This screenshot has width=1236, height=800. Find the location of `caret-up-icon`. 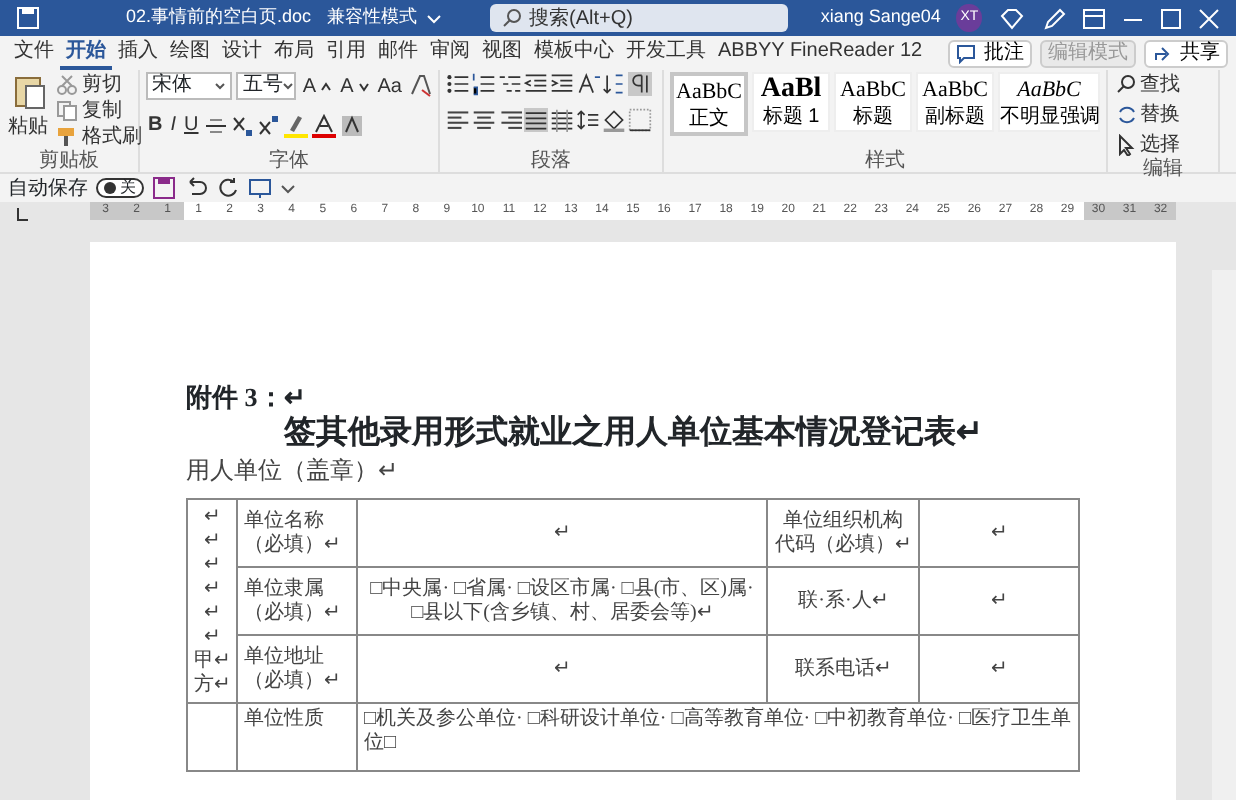

caret-up-icon is located at coordinates (326, 86).